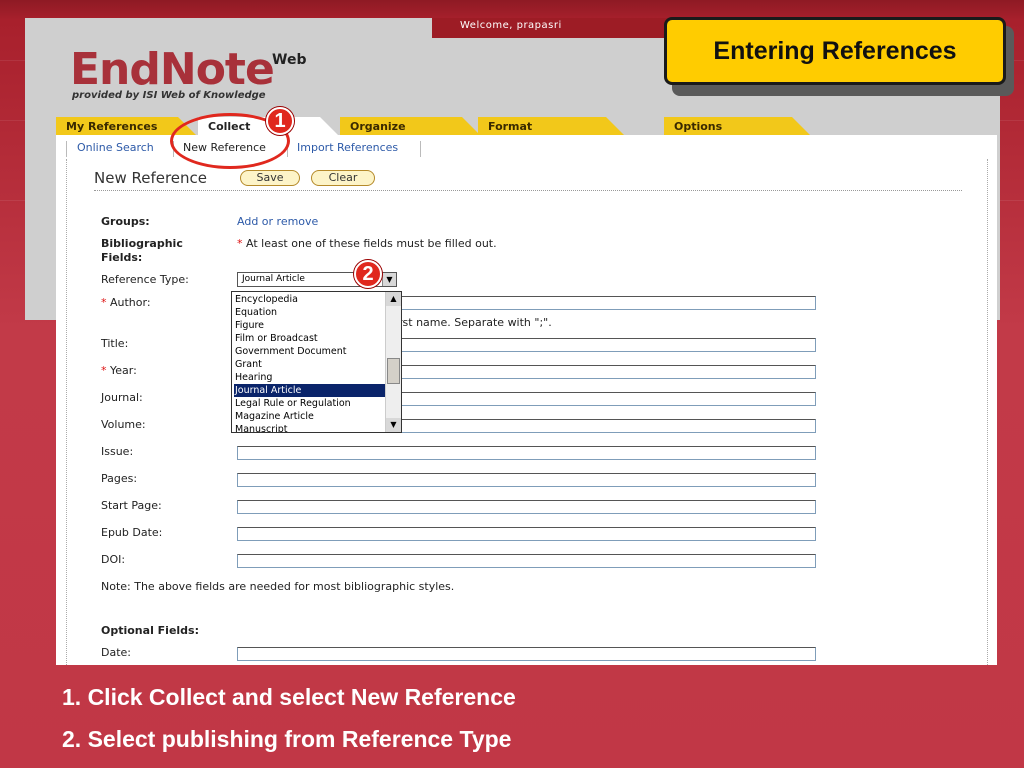  Describe the element at coordinates (130, 302) in the screenshot. I see `author-label-text: Author:` at that location.